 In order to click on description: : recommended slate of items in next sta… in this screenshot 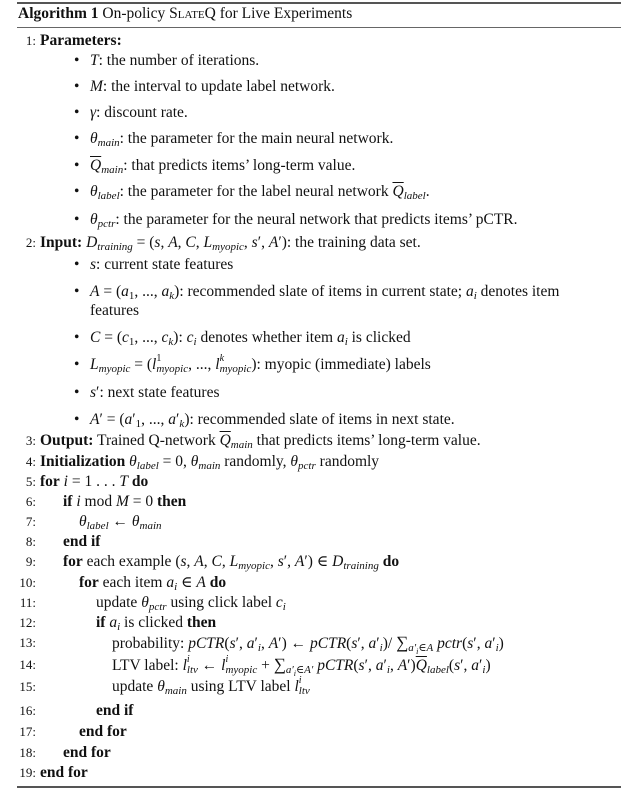, I will do `click(322, 419)`.